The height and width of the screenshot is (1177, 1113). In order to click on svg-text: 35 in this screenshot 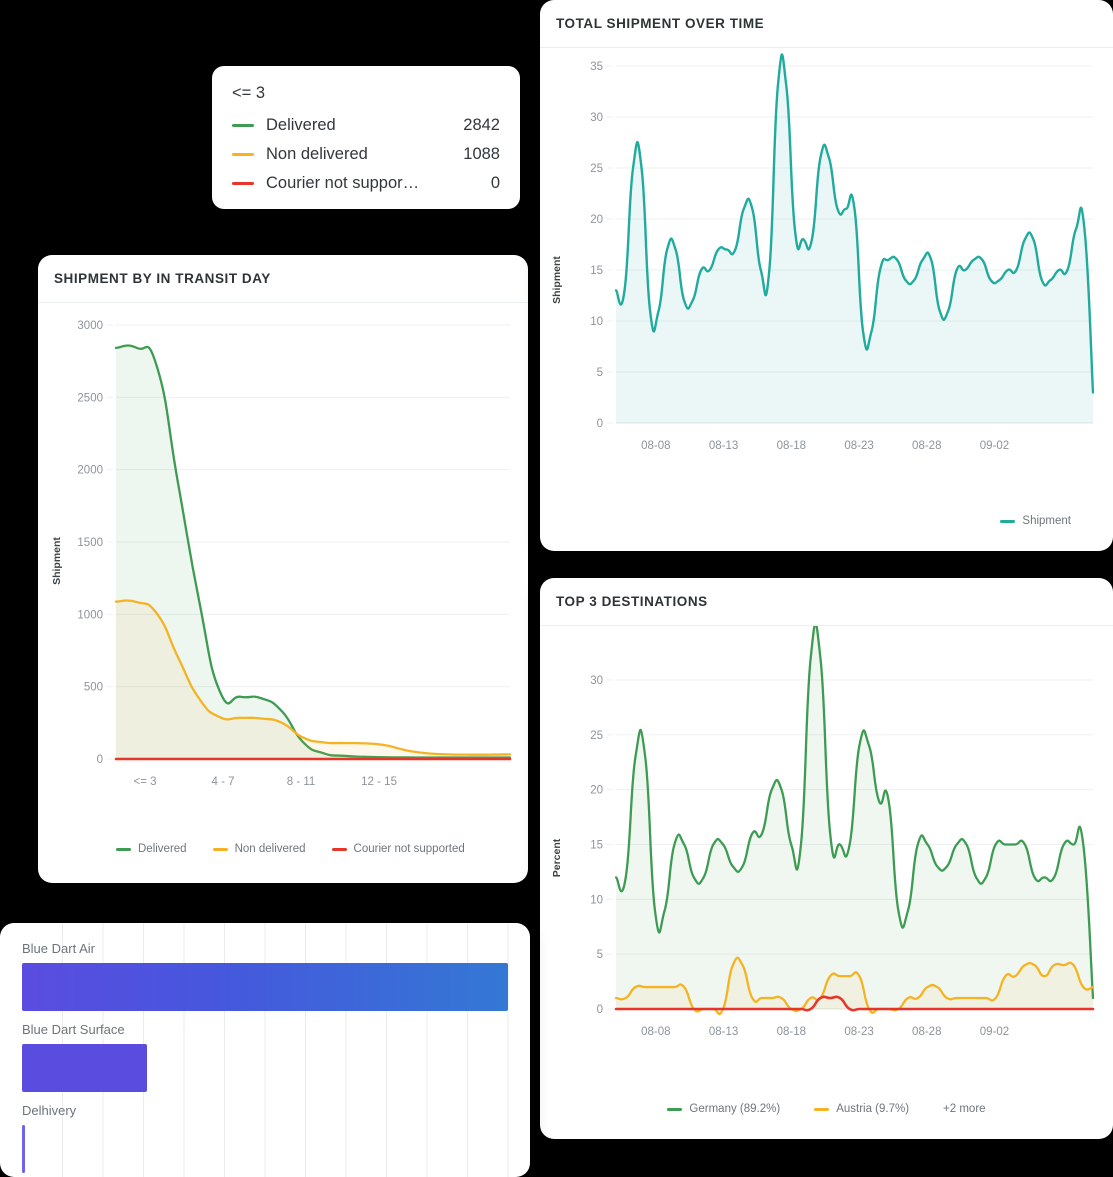, I will do `click(596, 67)`.